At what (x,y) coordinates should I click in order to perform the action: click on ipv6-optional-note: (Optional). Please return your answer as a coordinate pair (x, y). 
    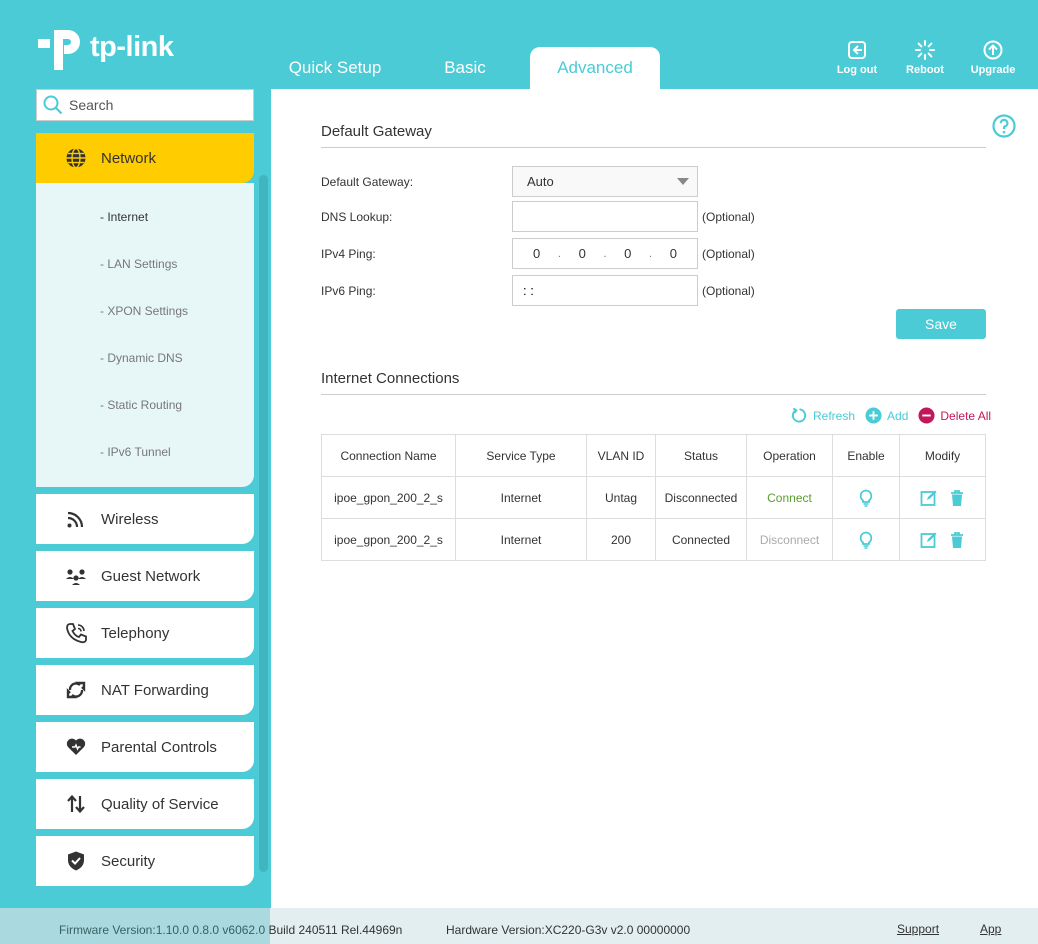
    Looking at the image, I should click on (728, 291).